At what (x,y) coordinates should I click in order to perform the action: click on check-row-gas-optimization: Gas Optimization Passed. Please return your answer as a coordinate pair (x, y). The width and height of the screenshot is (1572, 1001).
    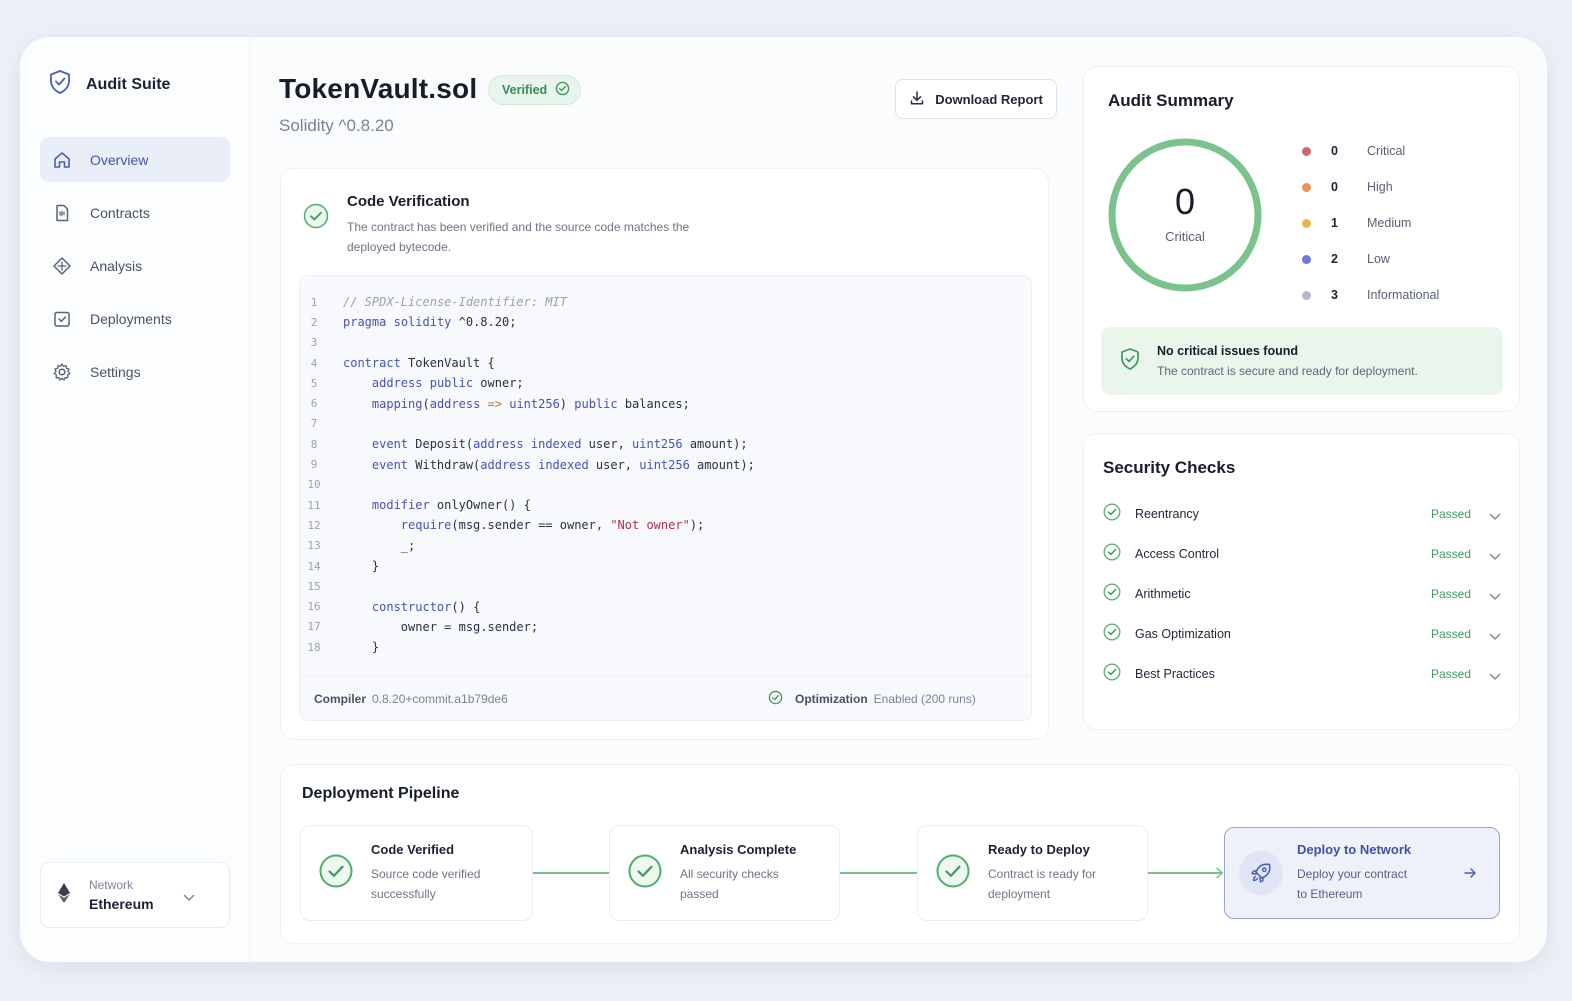
    Looking at the image, I should click on (1303, 634).